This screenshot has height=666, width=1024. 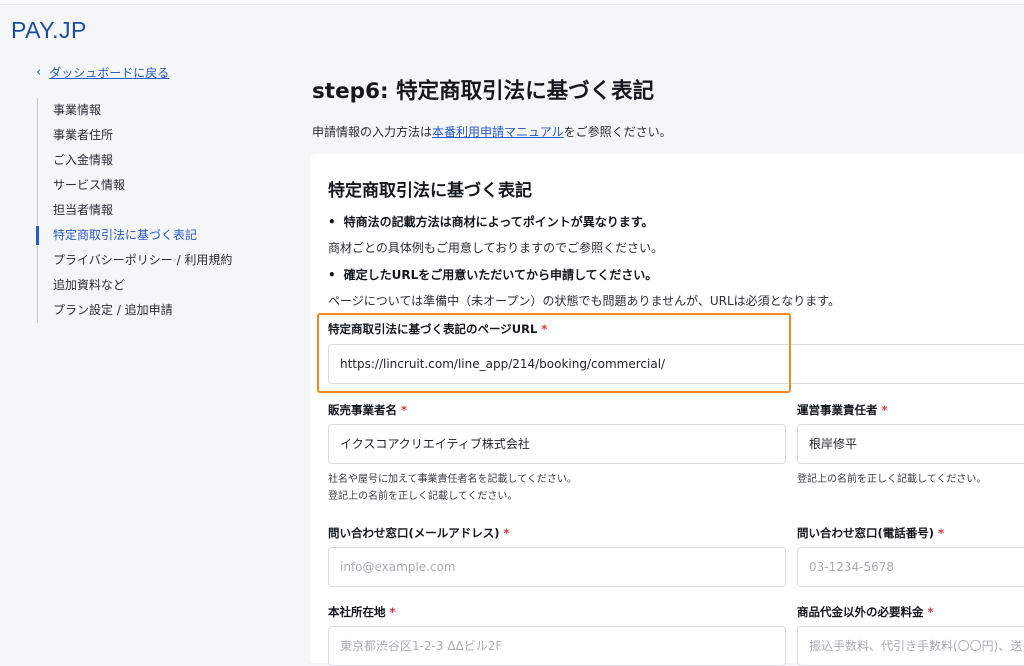 What do you see at coordinates (910, 646) in the screenshot?
I see `additional-fees-input: 振込手数料、代引き手数料(〇〇円)、送` at bounding box center [910, 646].